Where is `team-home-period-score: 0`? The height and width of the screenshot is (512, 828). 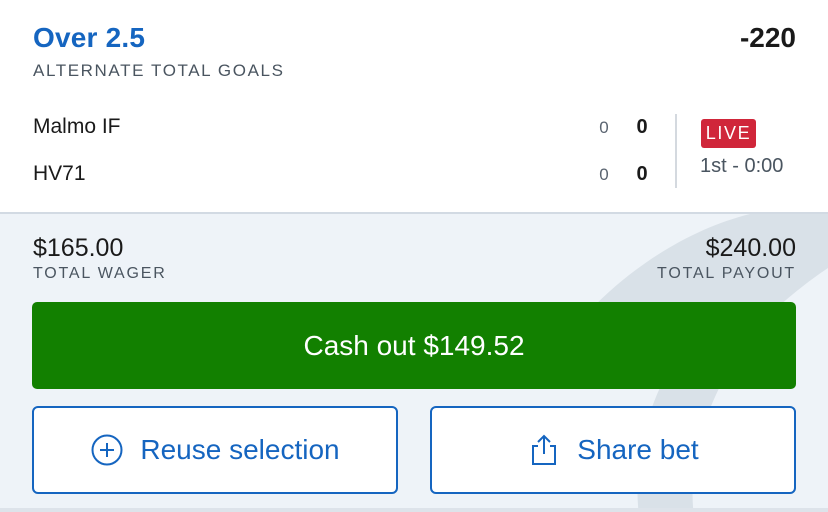
team-home-period-score: 0 is located at coordinates (604, 127).